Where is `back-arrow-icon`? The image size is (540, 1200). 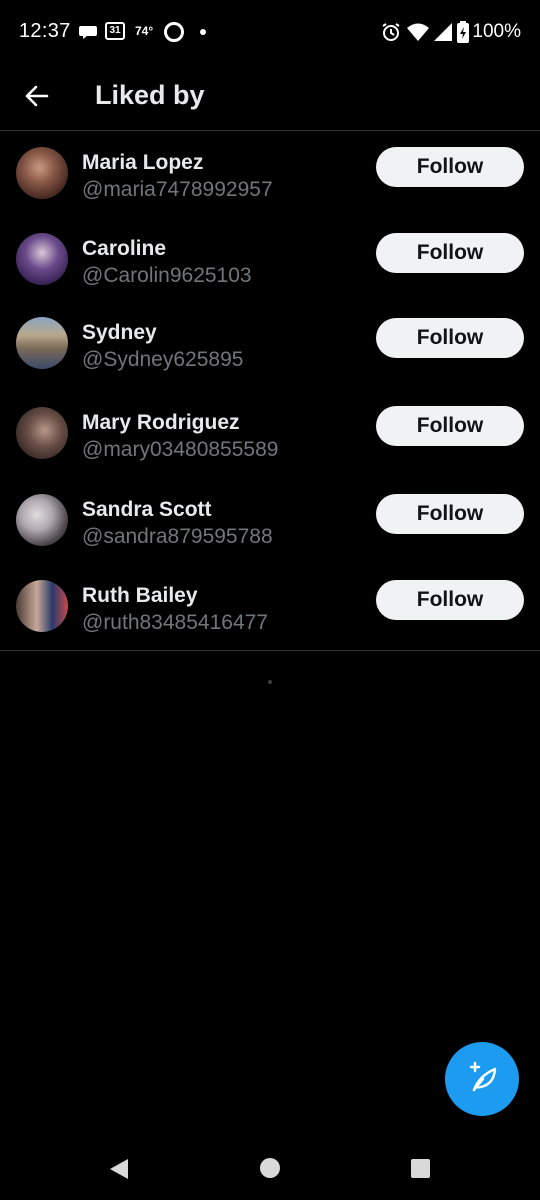
back-arrow-icon is located at coordinates (37, 96).